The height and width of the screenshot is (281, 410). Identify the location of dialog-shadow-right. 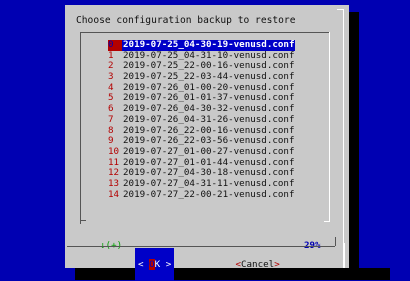
(354, 146).